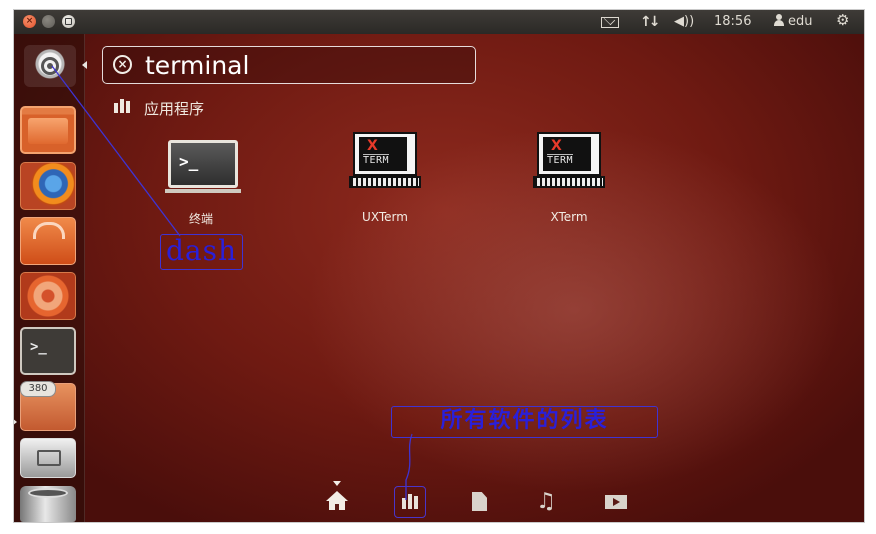 The height and width of the screenshot is (534, 876). Describe the element at coordinates (202, 252) in the screenshot. I see `annotation-dash-label: dash` at that location.